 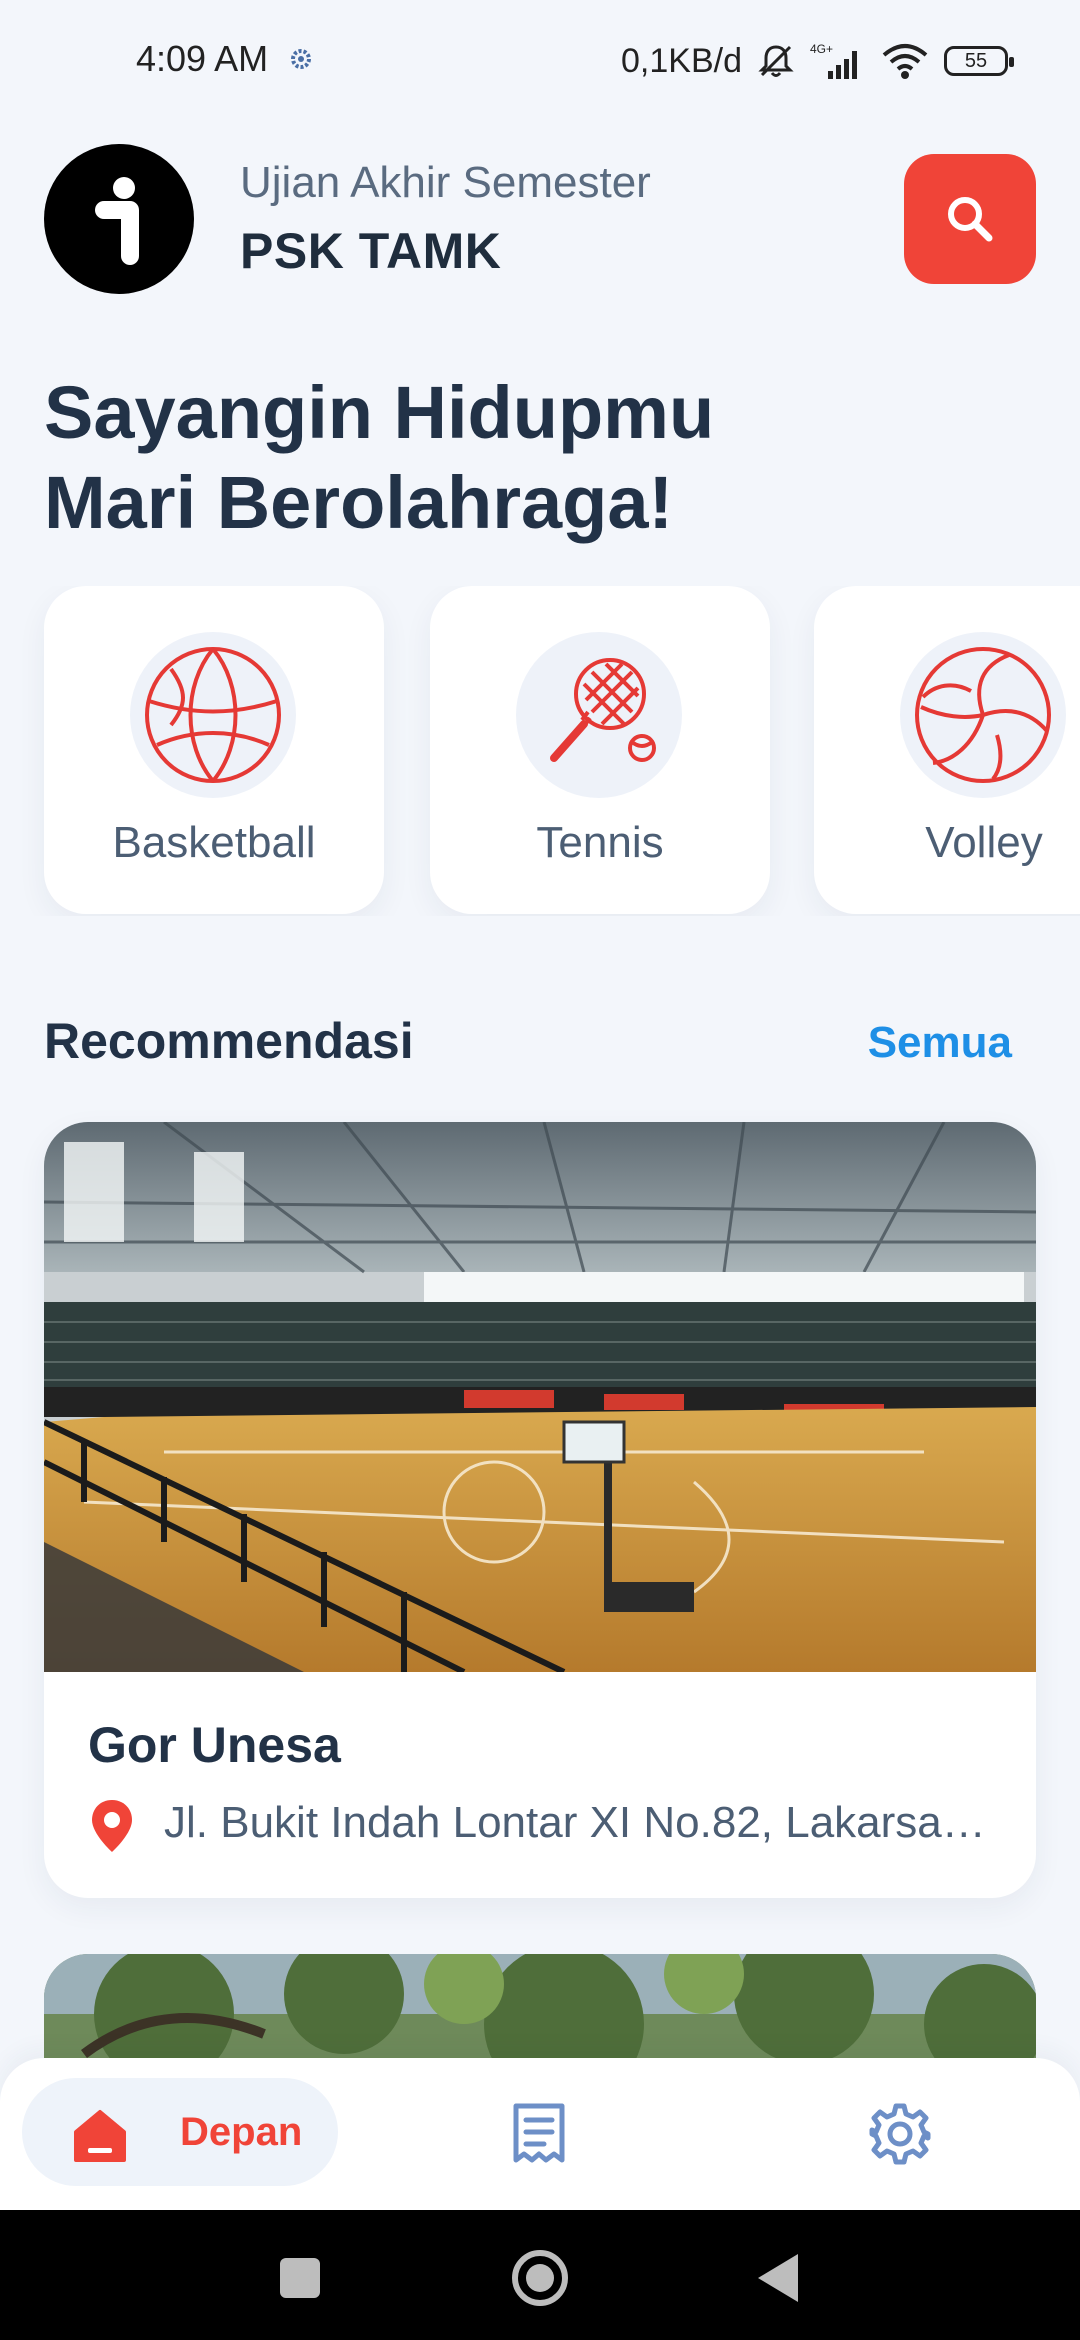 I want to click on category-label: Basketball, so click(x=214, y=842).